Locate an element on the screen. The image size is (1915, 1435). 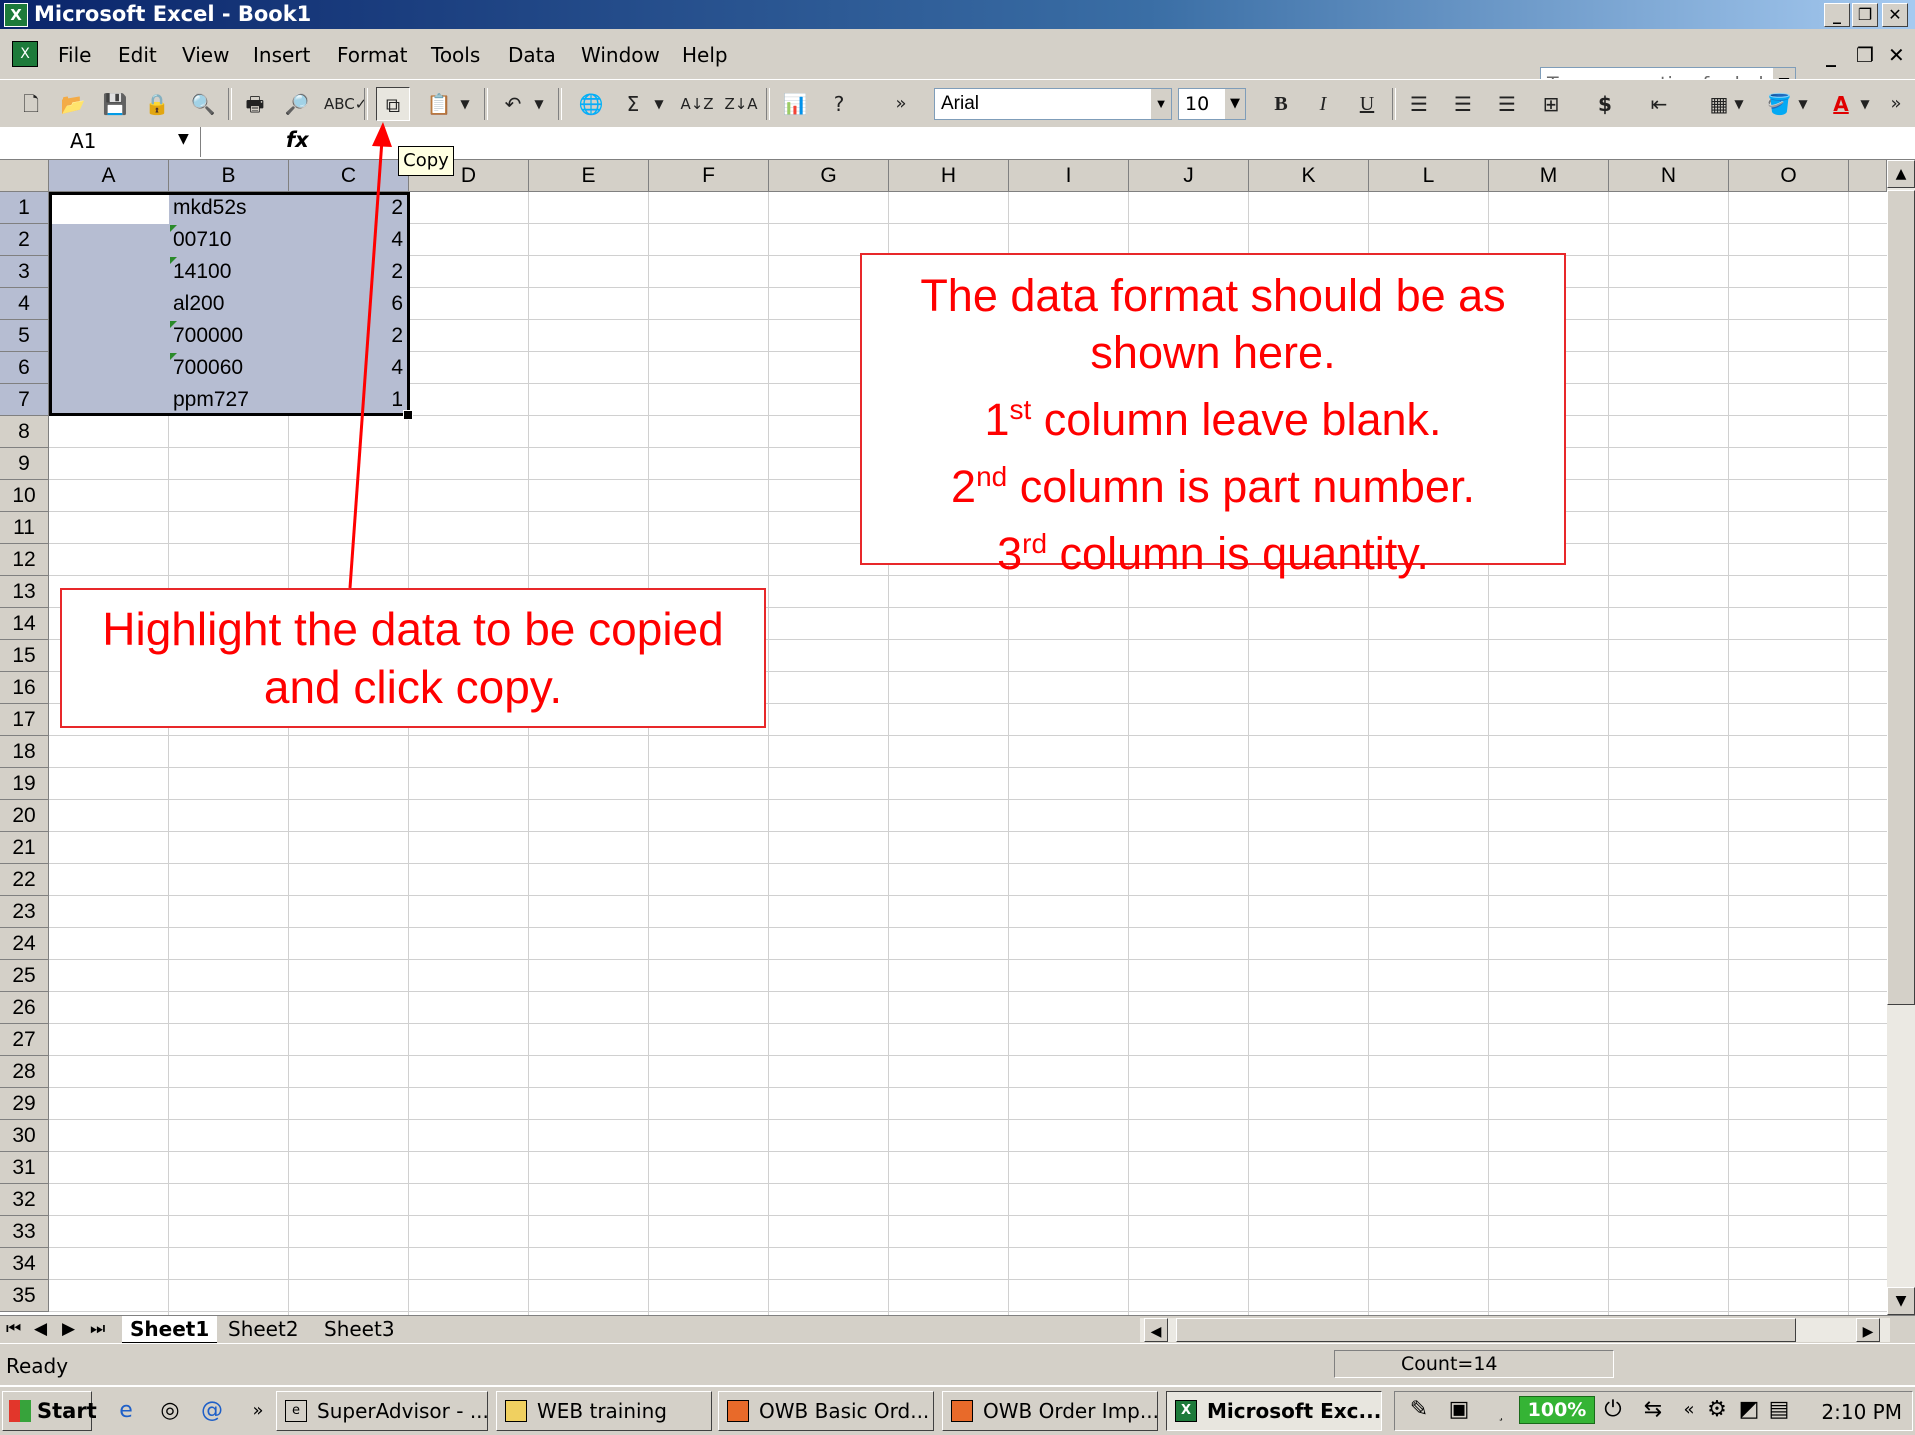
more-quicklaunch-icon: » is located at coordinates (258, 1411).